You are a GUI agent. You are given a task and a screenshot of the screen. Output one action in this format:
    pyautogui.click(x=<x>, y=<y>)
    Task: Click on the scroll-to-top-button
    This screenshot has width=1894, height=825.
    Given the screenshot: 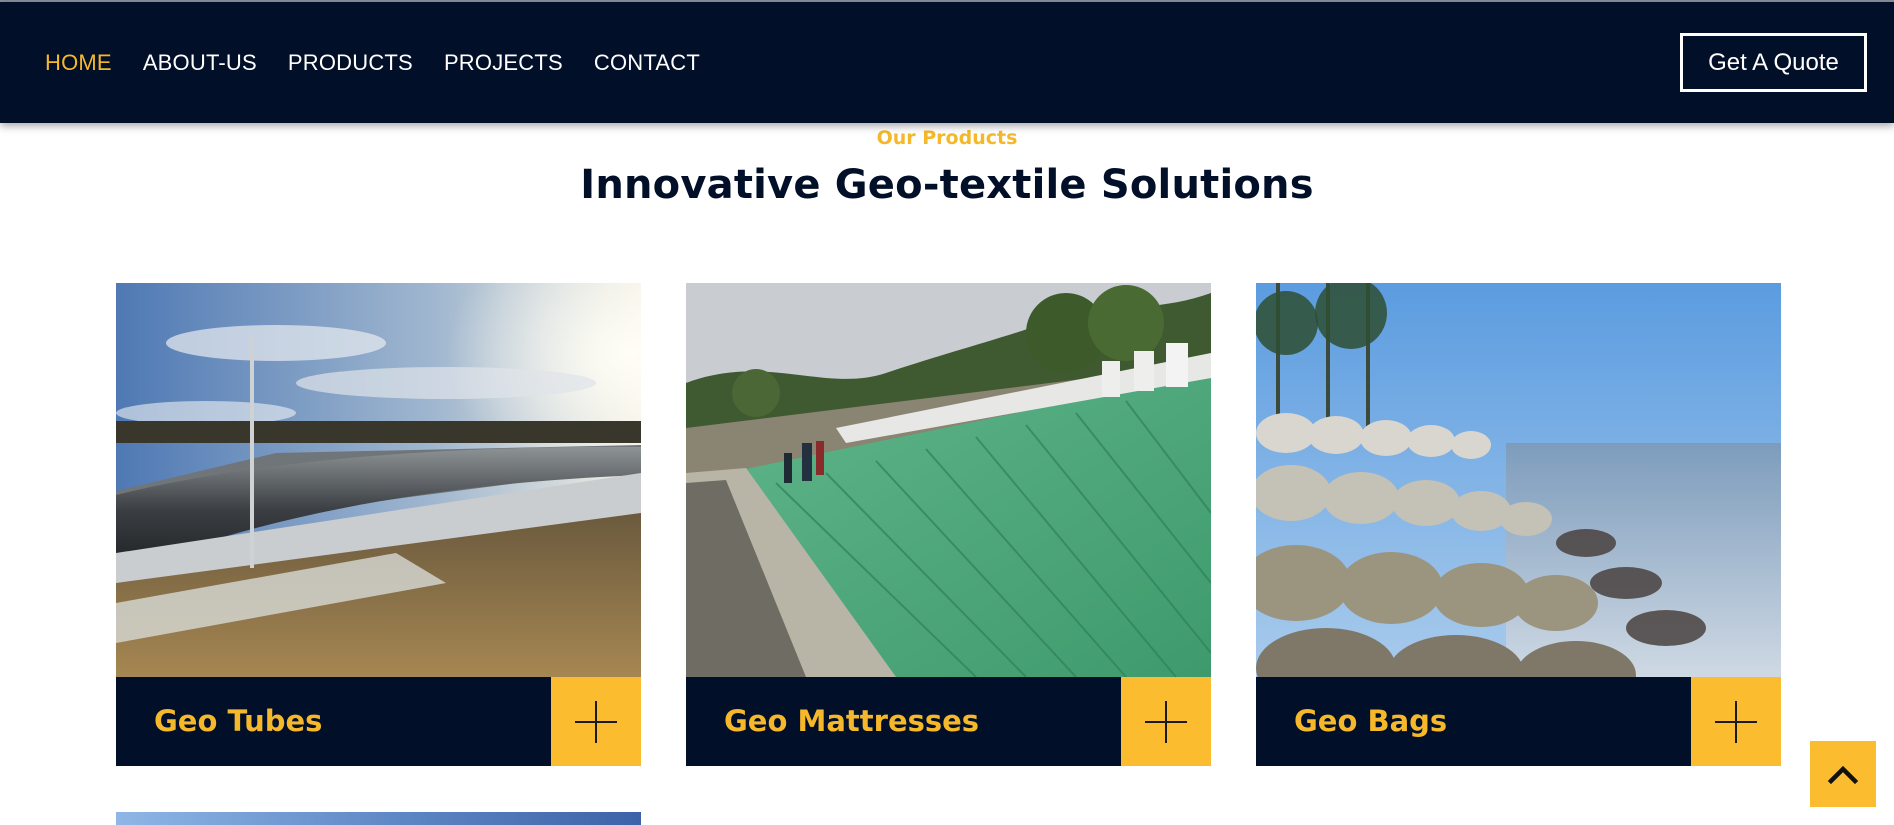 What is the action you would take?
    pyautogui.click(x=1843, y=774)
    